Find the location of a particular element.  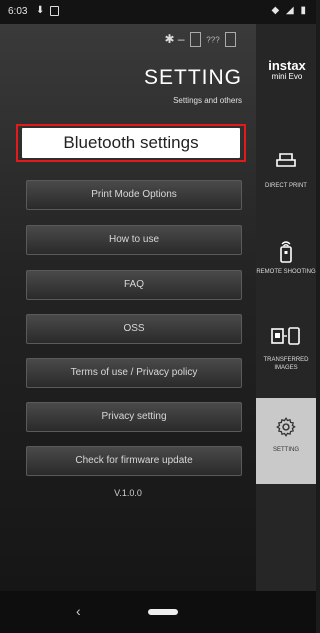

bluetooth-settings-button: Bluetooth settings is located at coordinates (131, 143).